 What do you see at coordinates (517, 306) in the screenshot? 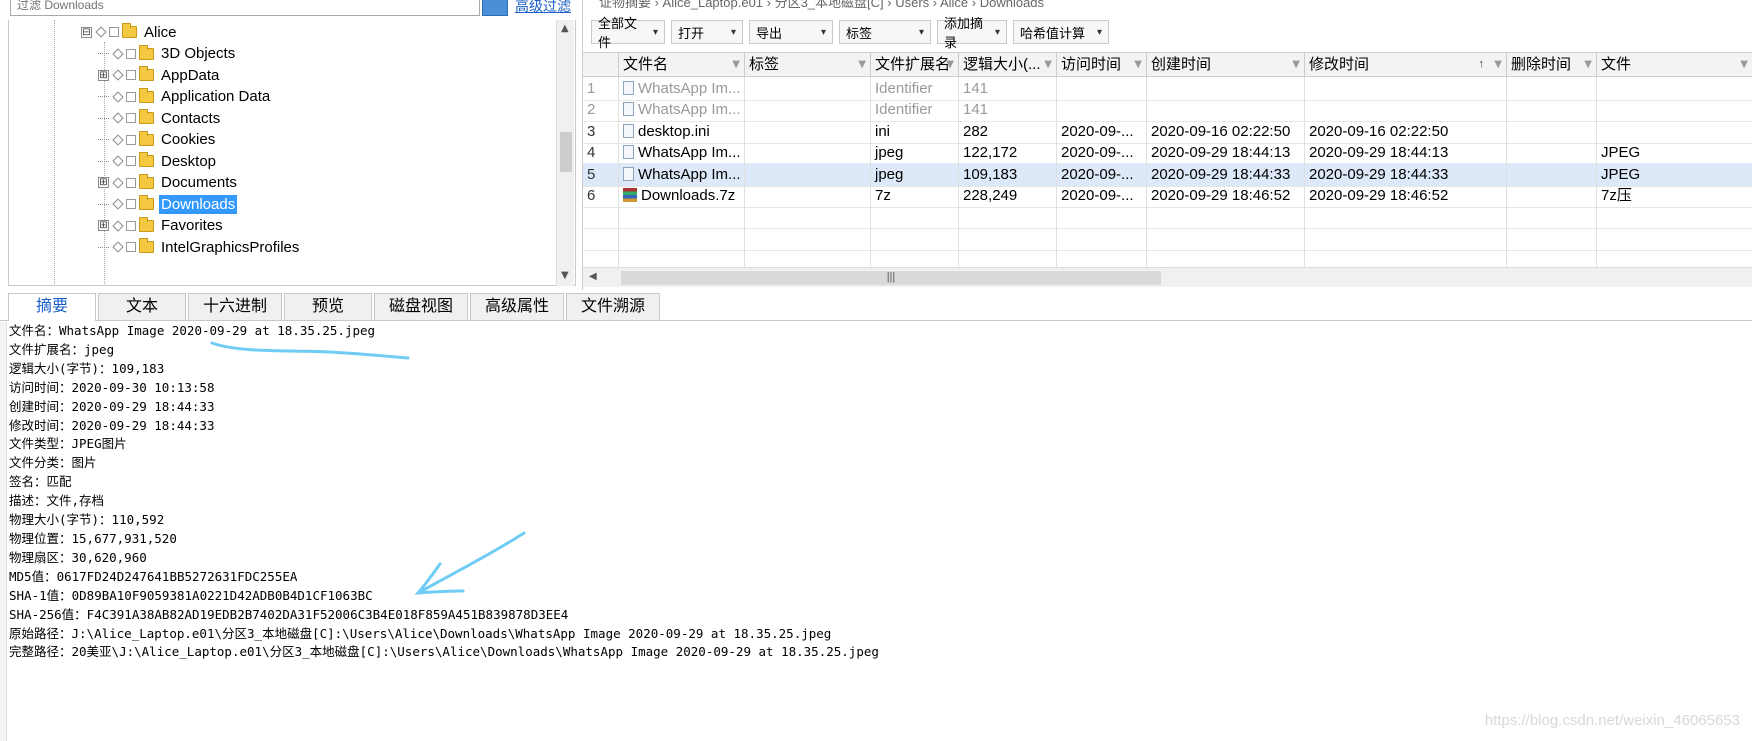
I see `tab-item: 高级属性` at bounding box center [517, 306].